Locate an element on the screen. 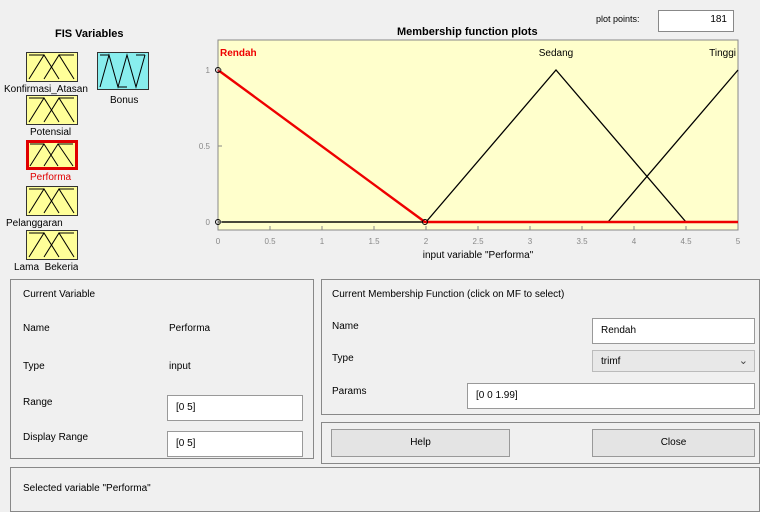 This screenshot has width=760, height=512. mf-label-sedang: Sedang is located at coordinates (556, 53).